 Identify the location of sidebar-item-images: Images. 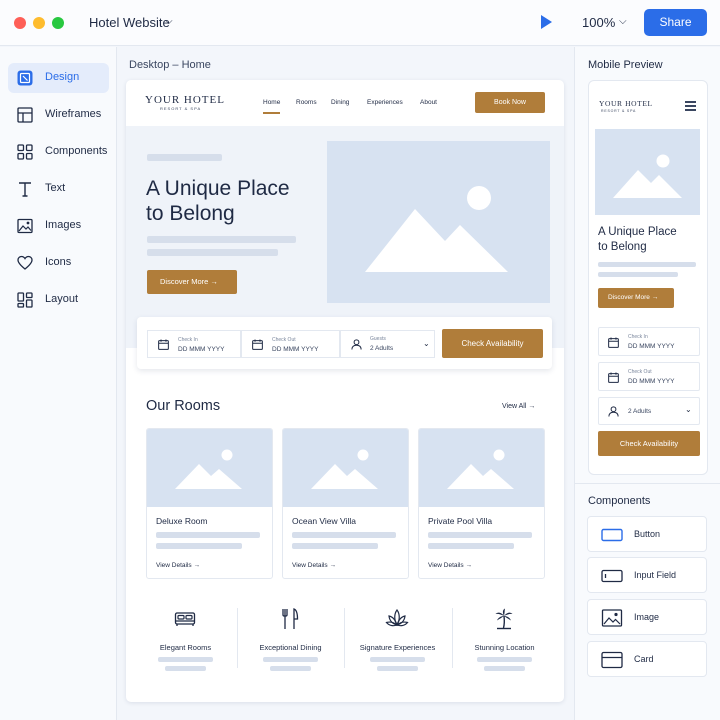
(58, 226).